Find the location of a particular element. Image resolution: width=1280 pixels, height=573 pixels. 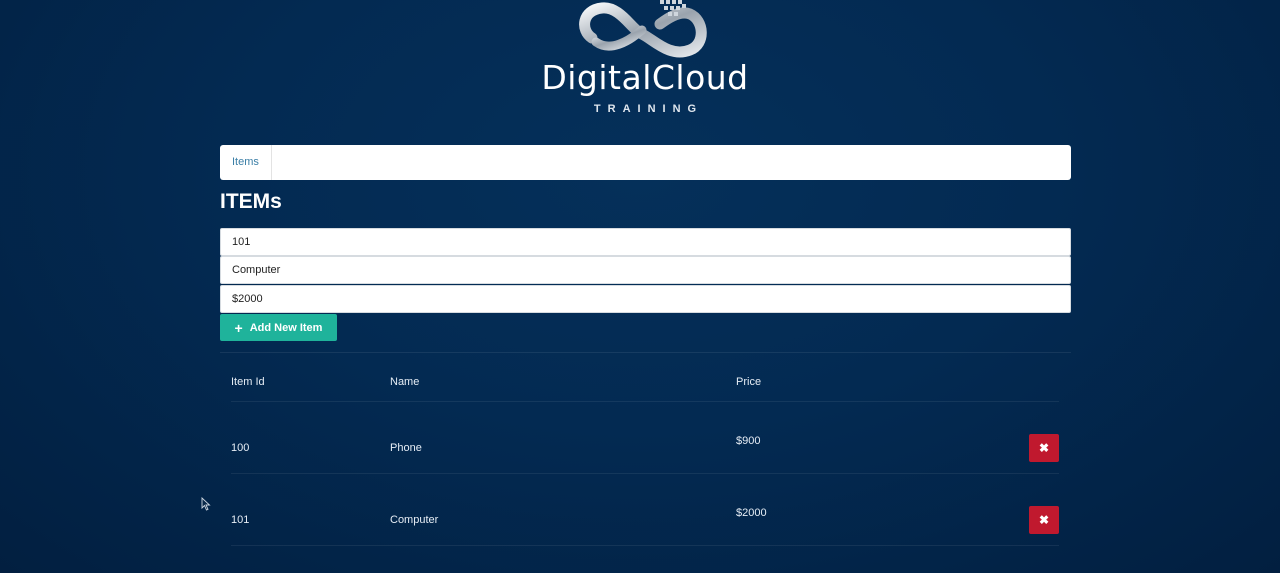

add-new-item-button: + Add New Item is located at coordinates (278, 327).